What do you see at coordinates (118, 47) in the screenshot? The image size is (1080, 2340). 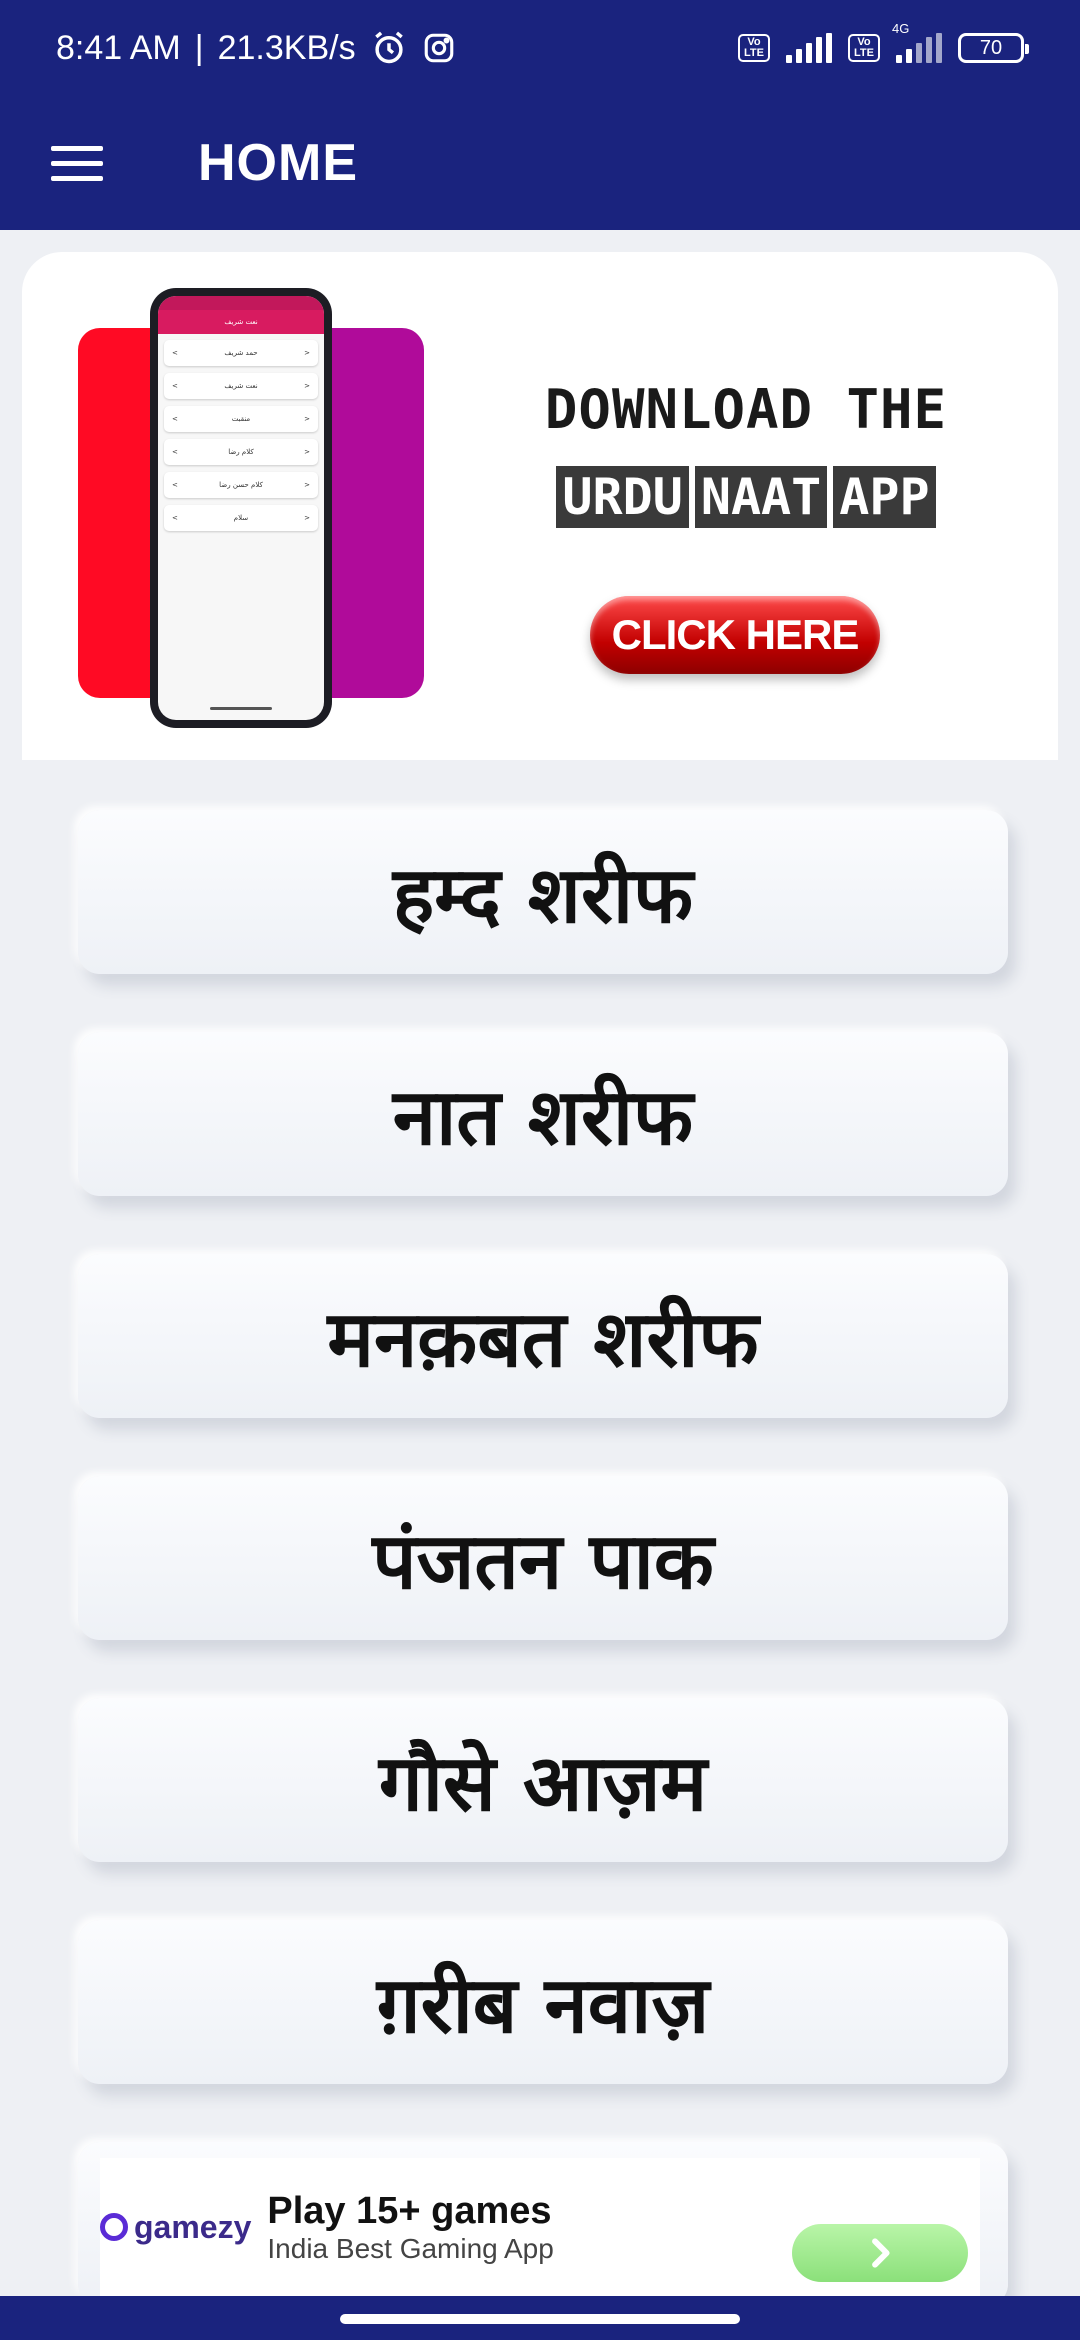 I see `status-time: 8:41 AM` at bounding box center [118, 47].